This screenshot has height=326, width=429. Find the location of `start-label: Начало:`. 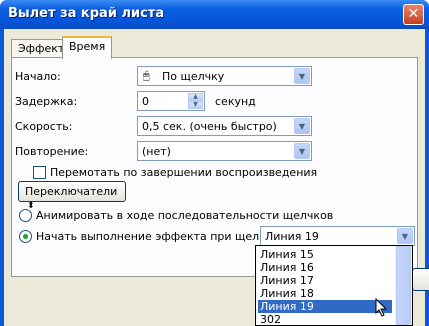

start-label: Начало: is located at coordinates (38, 76).